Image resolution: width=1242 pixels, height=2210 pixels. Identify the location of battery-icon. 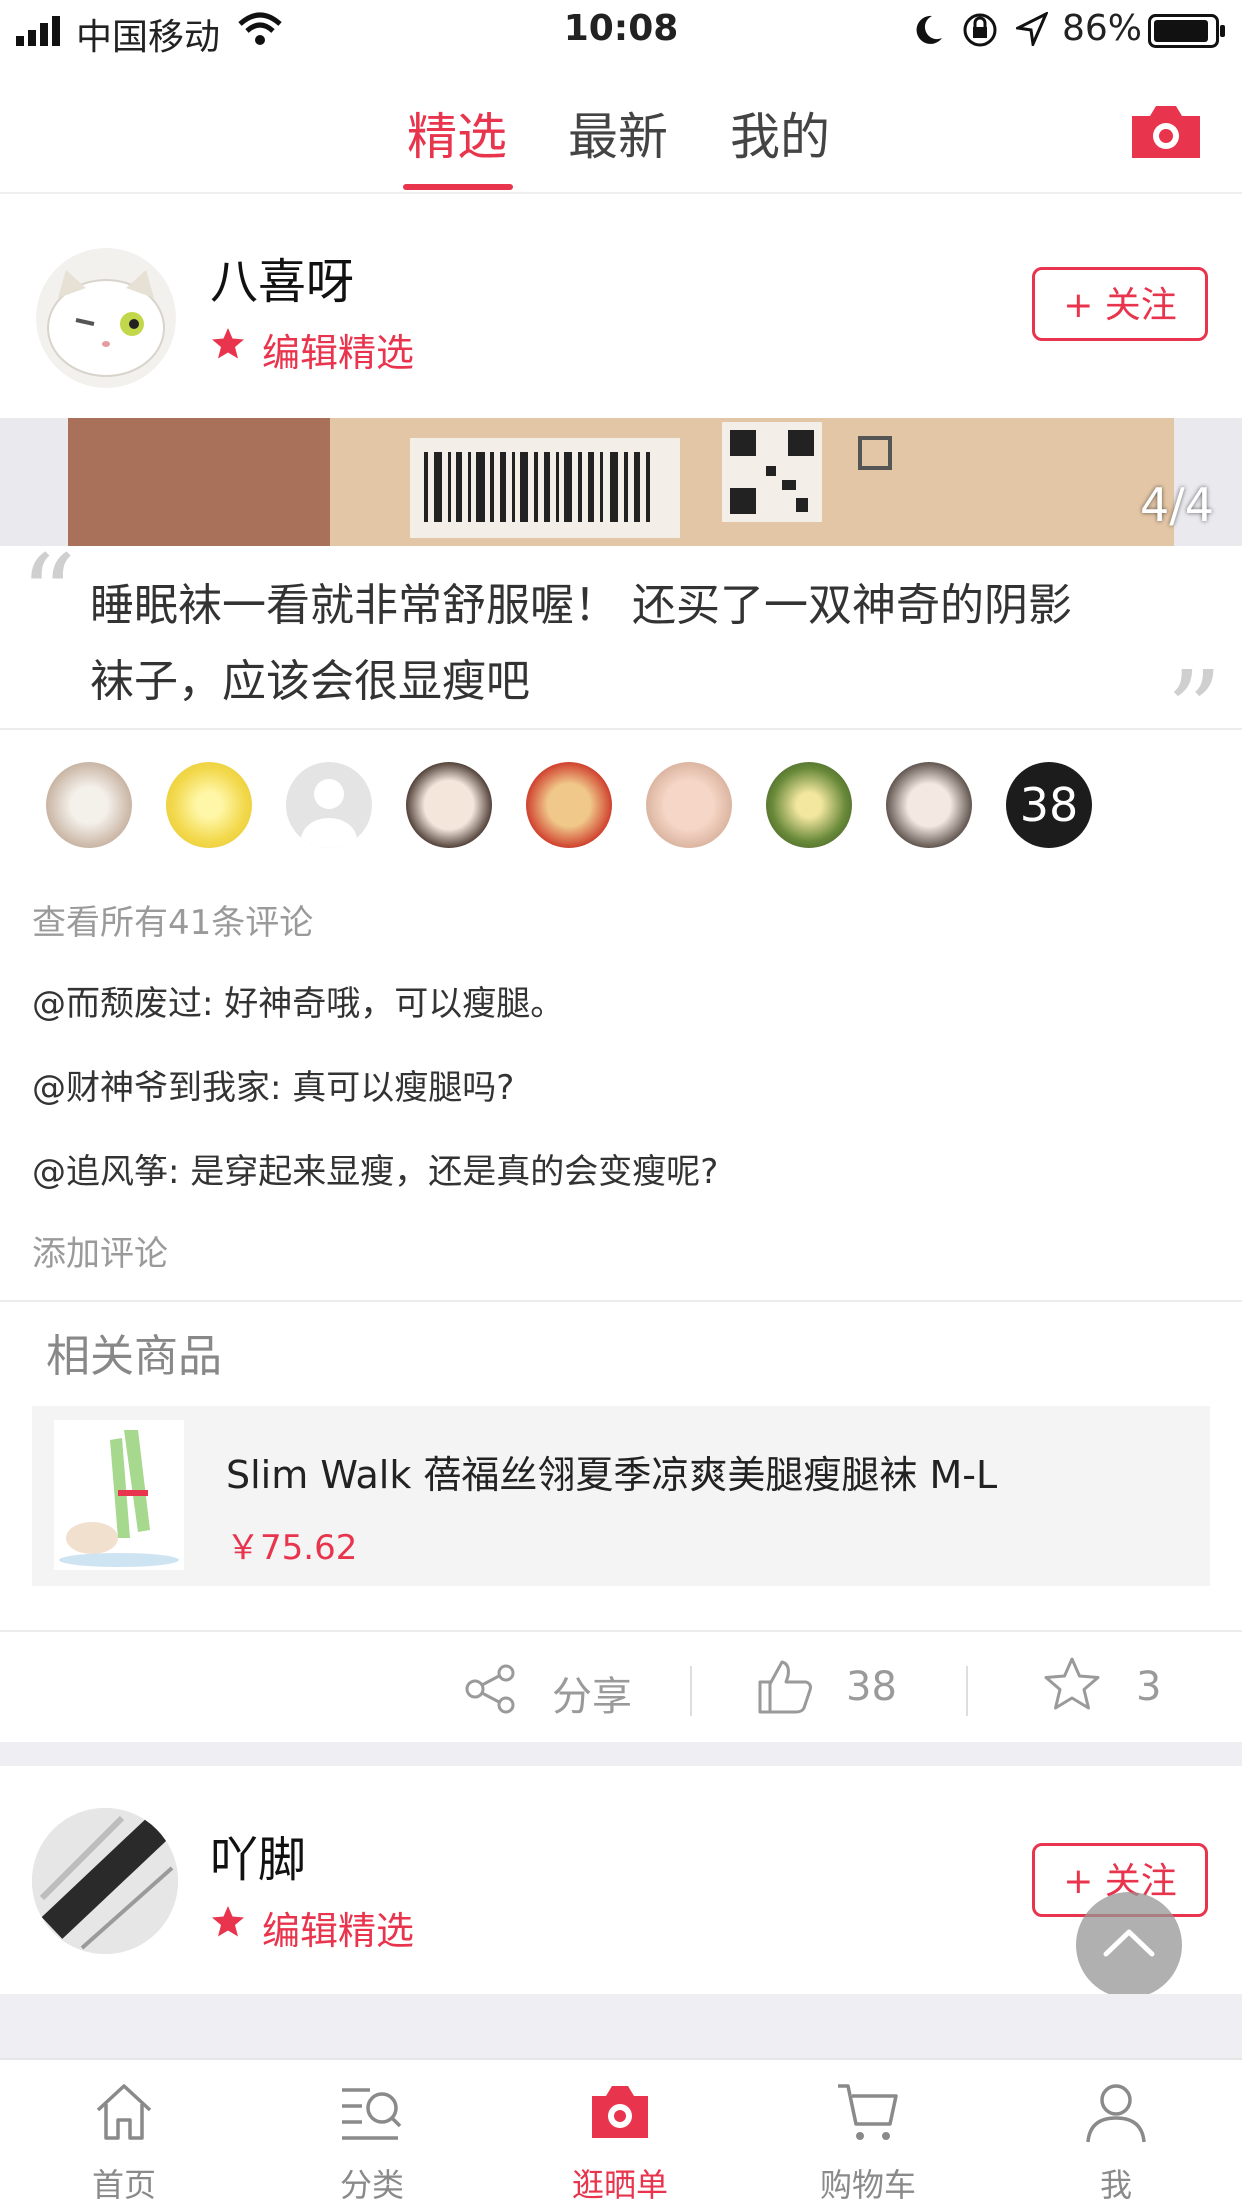
(1186, 31).